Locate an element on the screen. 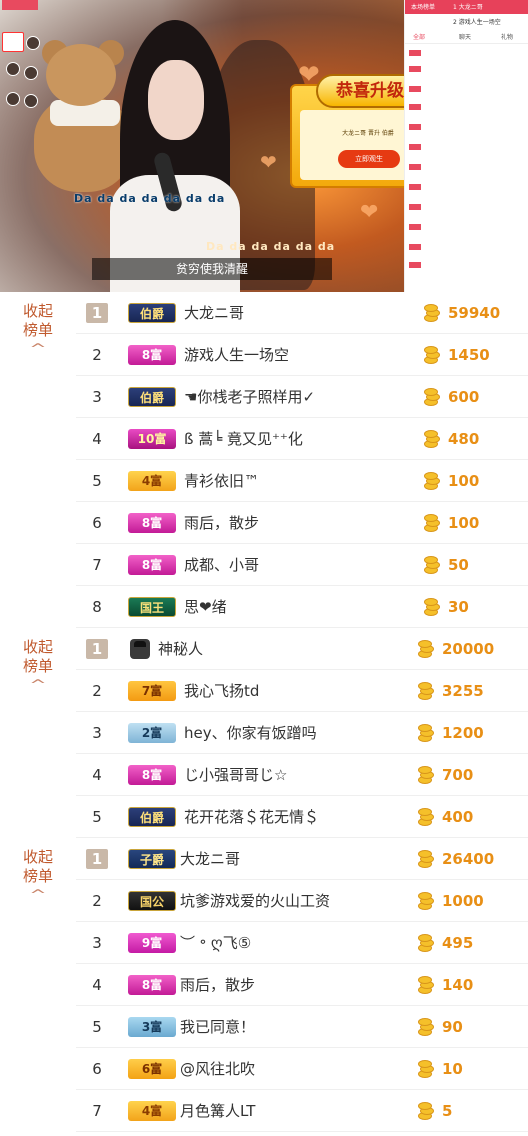  level-badge: 8富 is located at coordinates (152, 775).